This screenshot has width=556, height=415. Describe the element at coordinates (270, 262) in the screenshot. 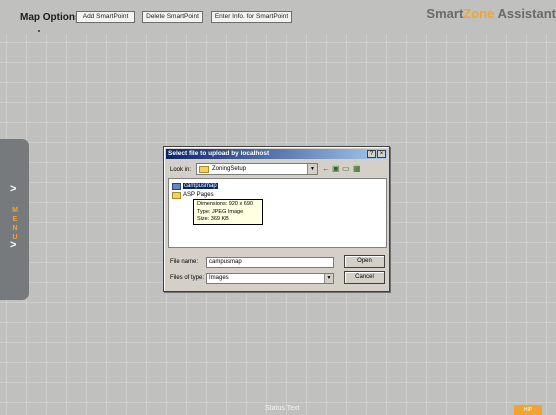

I see `file-name-field: campusmap` at that location.